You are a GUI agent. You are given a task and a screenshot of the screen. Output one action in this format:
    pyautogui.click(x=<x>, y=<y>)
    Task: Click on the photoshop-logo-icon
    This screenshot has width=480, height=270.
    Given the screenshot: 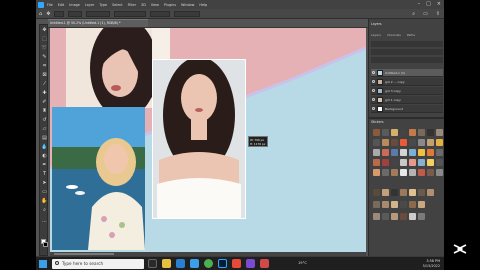 What is the action you would take?
    pyautogui.click(x=41, y=4)
    